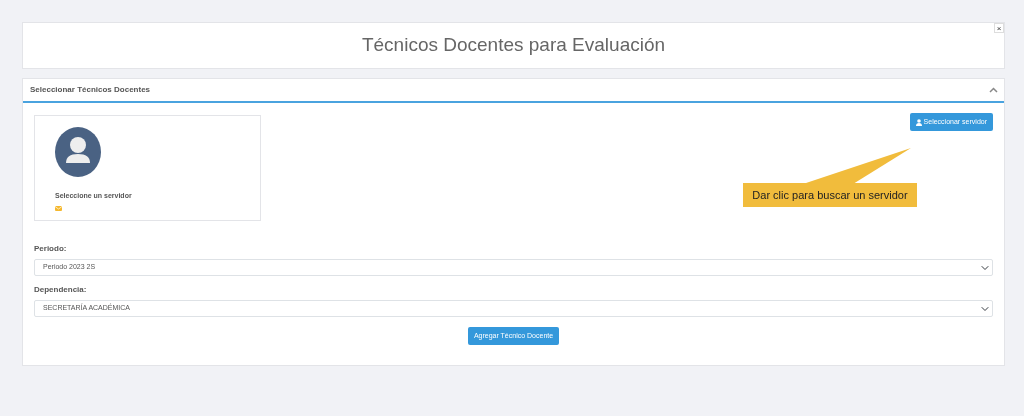 The height and width of the screenshot is (416, 1024). What do you see at coordinates (999, 28) in the screenshot?
I see `close-button: ×` at bounding box center [999, 28].